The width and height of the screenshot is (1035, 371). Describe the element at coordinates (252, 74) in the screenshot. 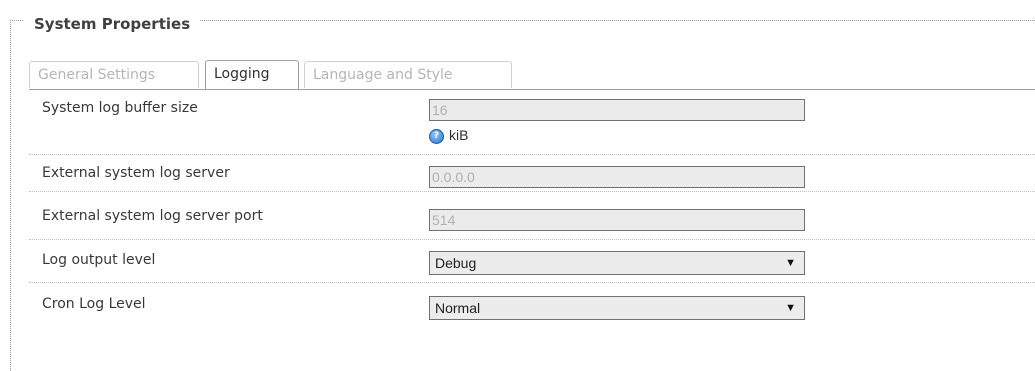

I see `tab-logging: Logging` at that location.